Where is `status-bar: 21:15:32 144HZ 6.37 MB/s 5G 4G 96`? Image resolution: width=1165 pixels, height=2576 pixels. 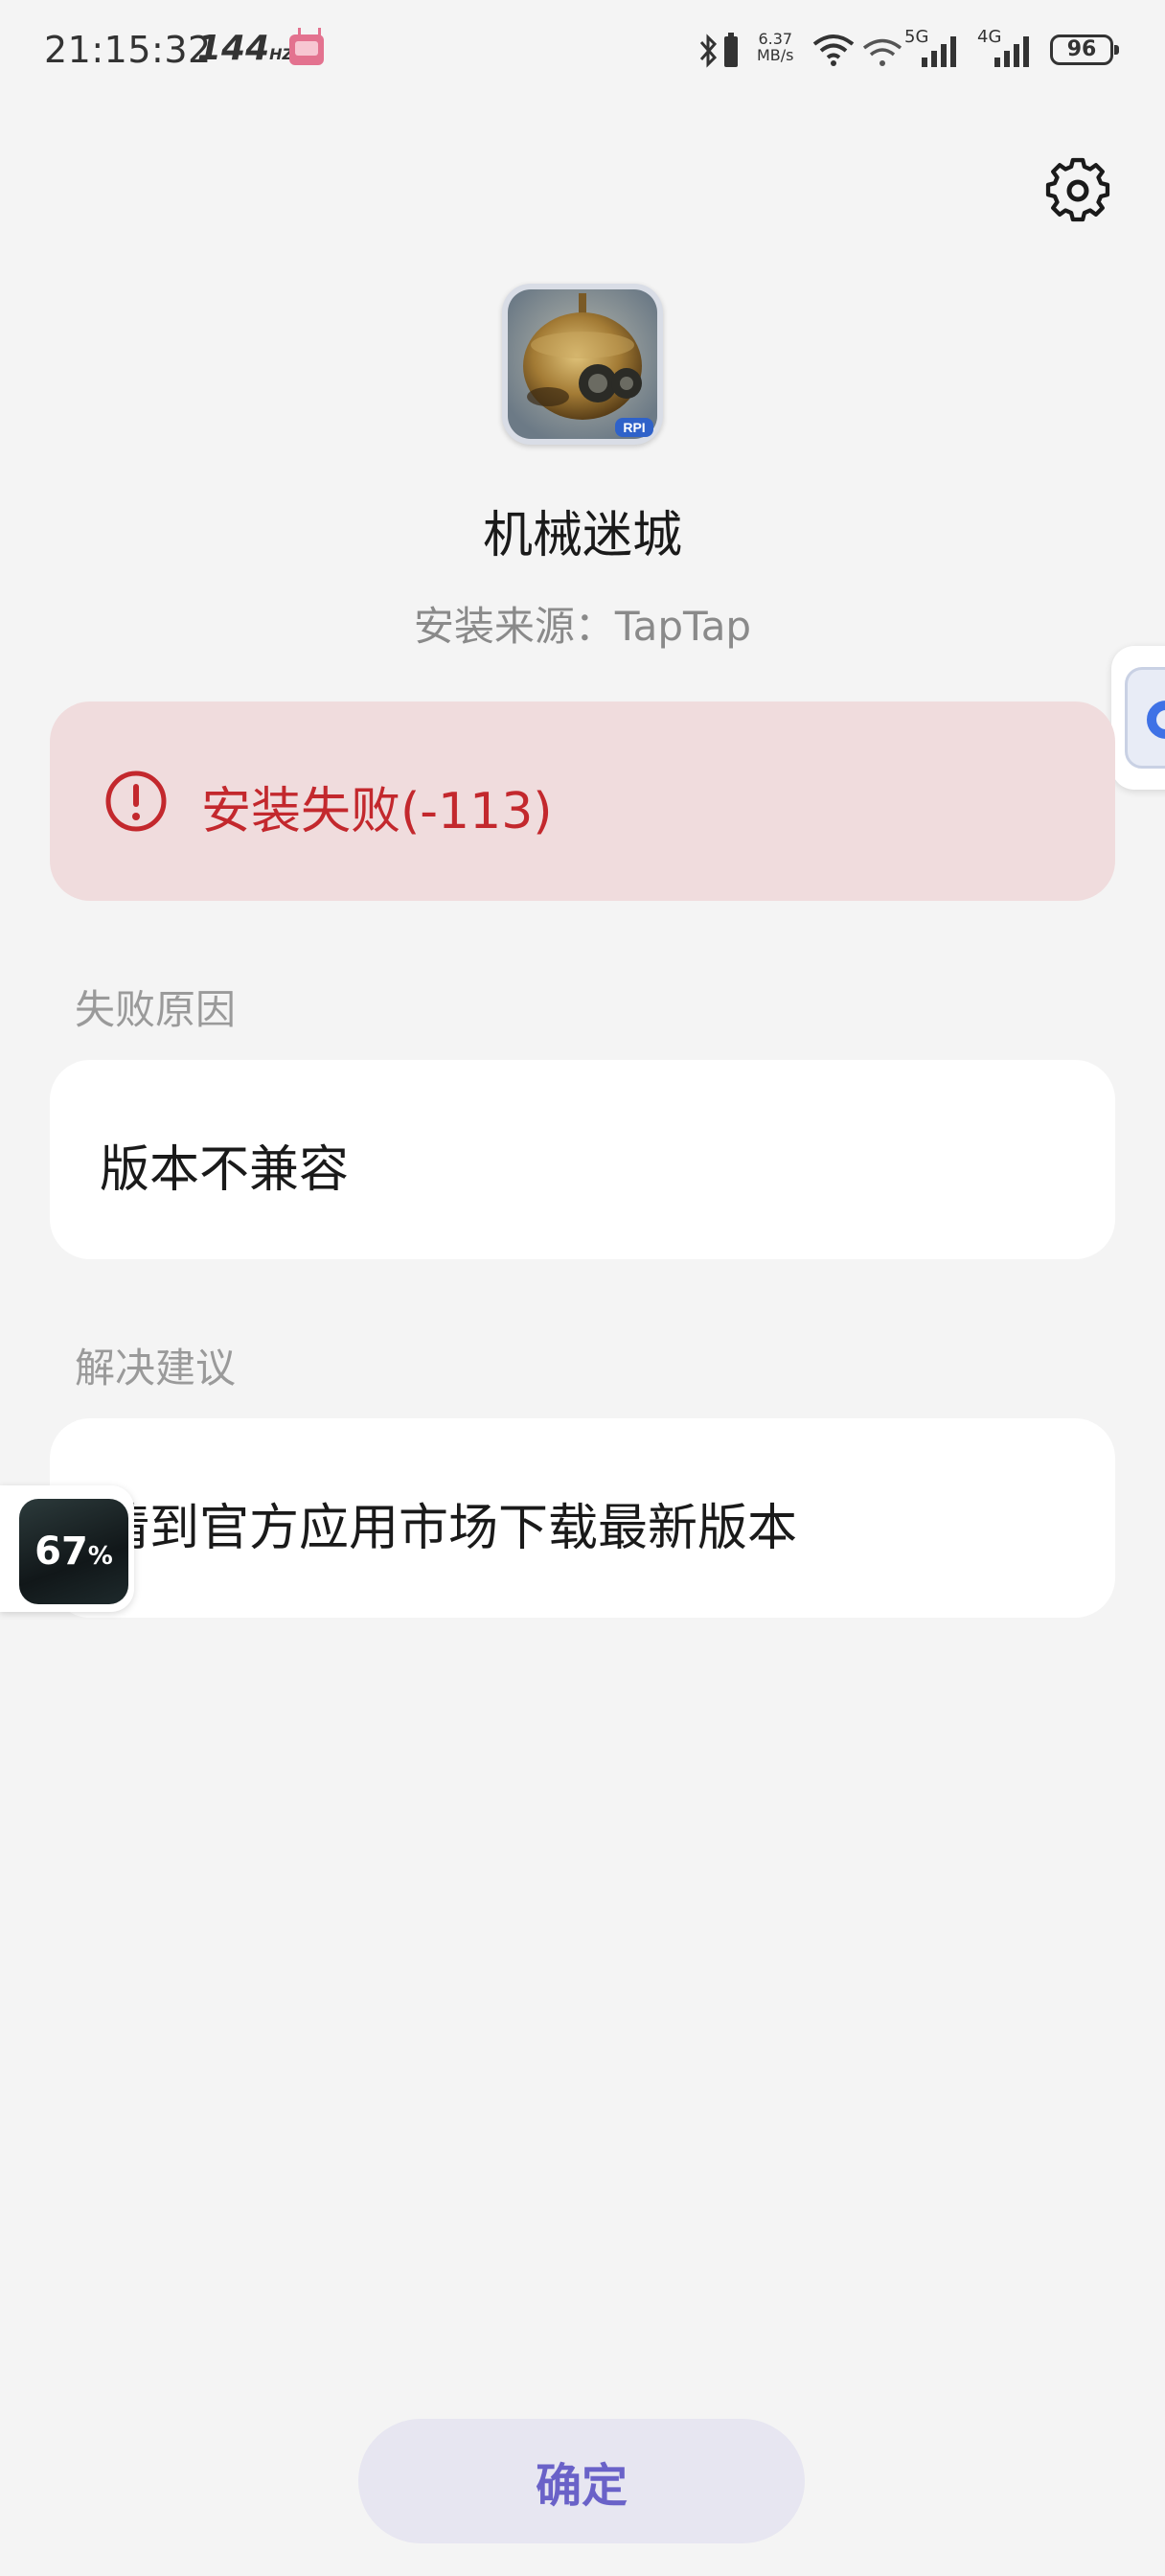
status-bar: 21:15:32 144HZ 6.37 MB/s 5G 4G 96 is located at coordinates (582, 52).